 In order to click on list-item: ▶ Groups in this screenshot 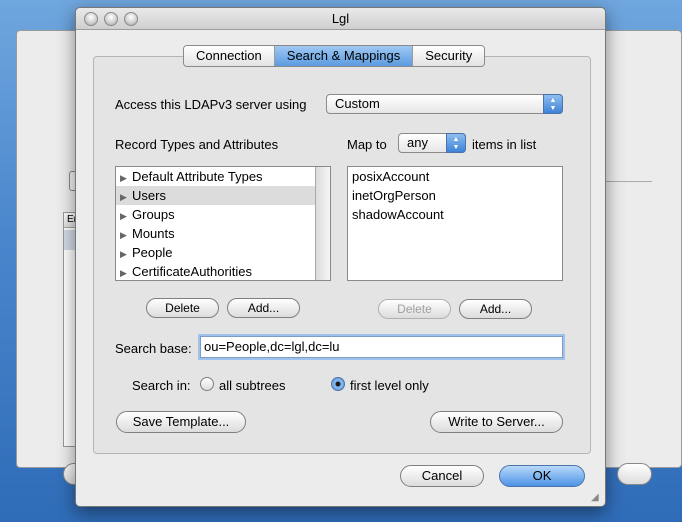, I will do `click(223, 214)`.